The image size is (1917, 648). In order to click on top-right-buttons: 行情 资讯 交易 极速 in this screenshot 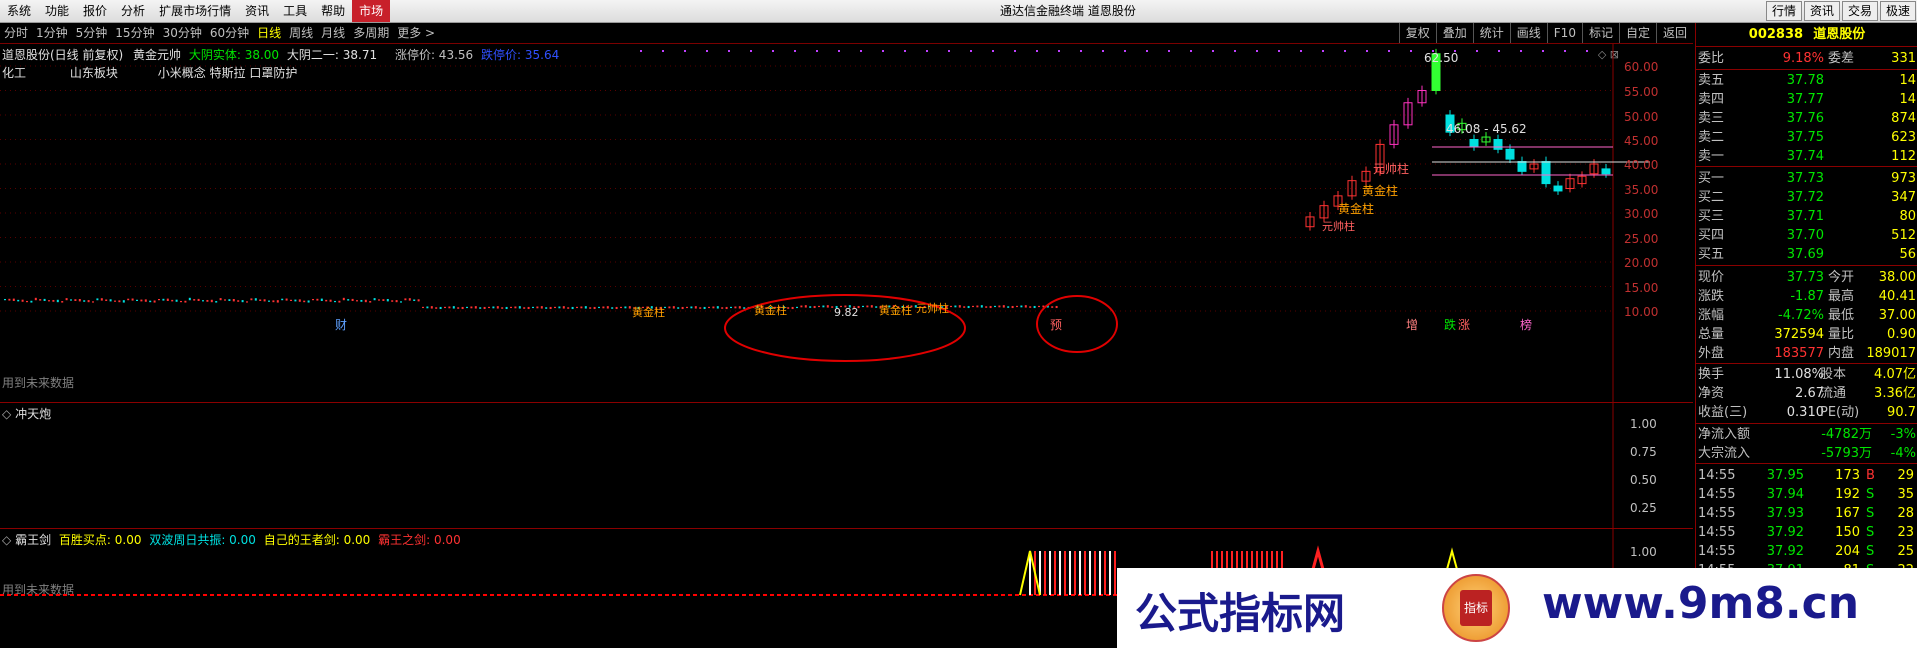, I will do `click(1841, 11)`.